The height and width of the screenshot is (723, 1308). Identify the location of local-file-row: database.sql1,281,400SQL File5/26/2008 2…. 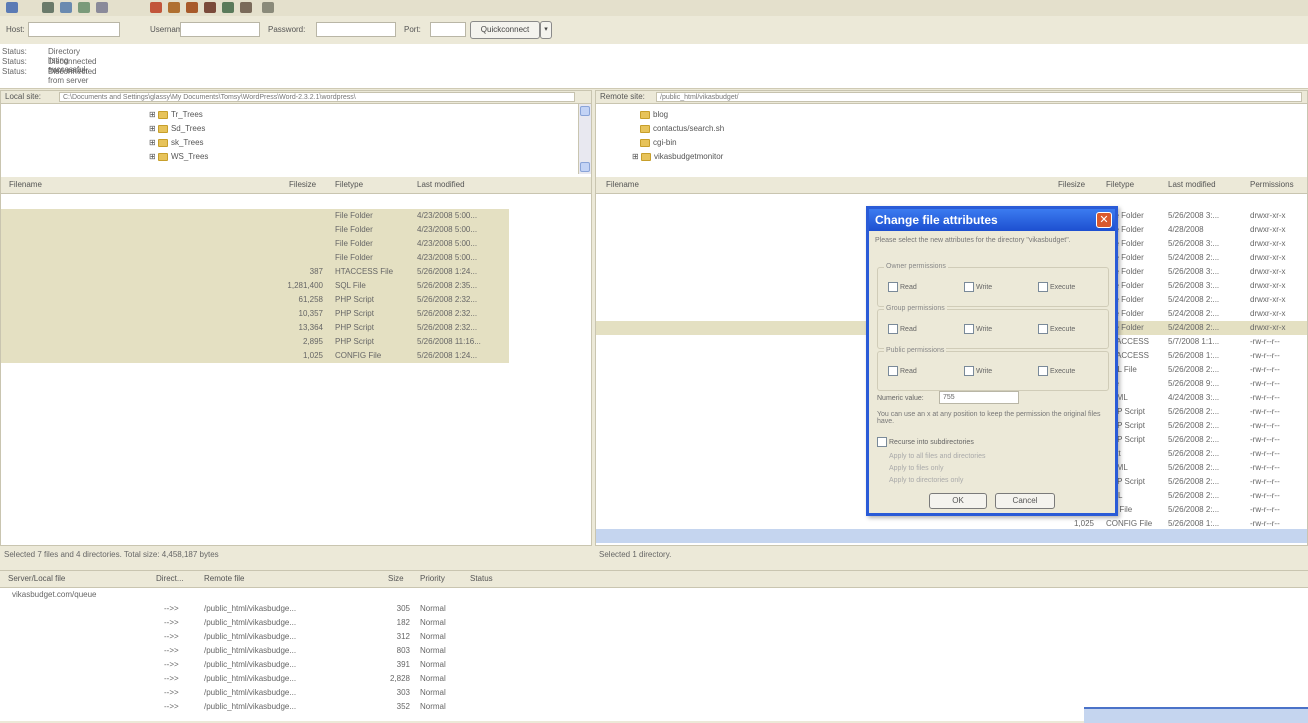
(255, 286).